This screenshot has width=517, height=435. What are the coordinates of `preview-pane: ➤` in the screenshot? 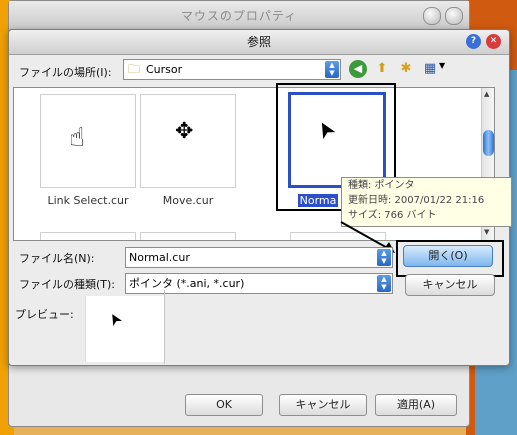 It's located at (124, 329).